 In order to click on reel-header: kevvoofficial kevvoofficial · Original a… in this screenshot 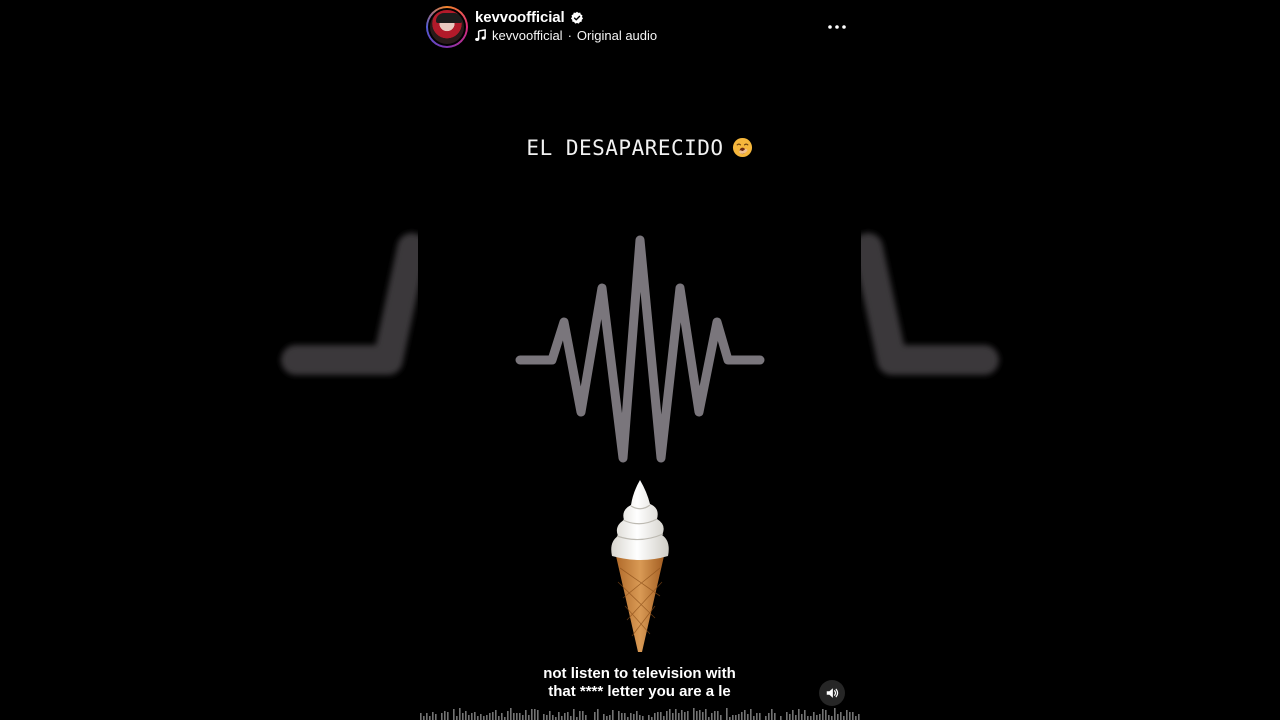, I will do `click(641, 28)`.